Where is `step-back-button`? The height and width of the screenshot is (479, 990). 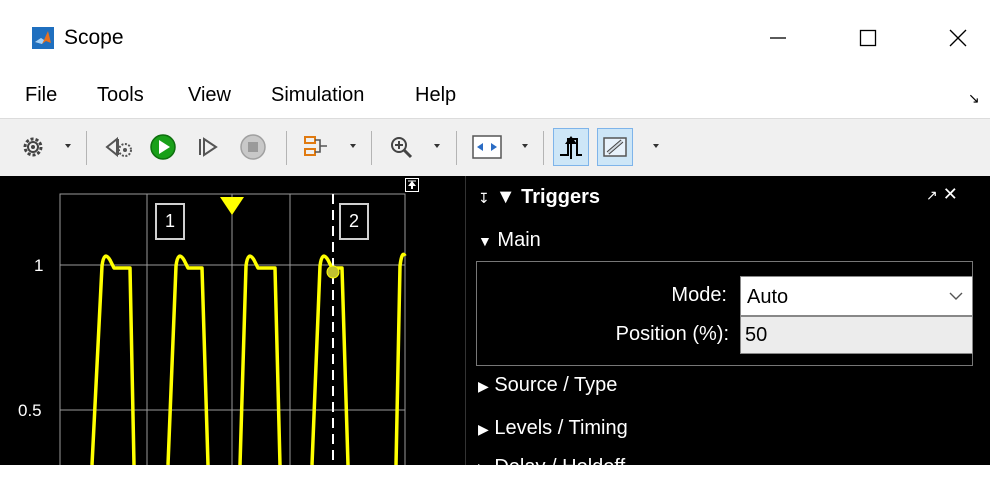 step-back-button is located at coordinates (119, 147).